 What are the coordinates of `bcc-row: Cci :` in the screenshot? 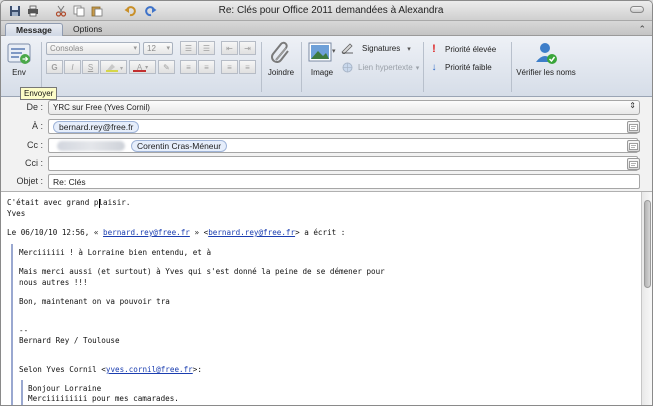 It's located at (326, 163).